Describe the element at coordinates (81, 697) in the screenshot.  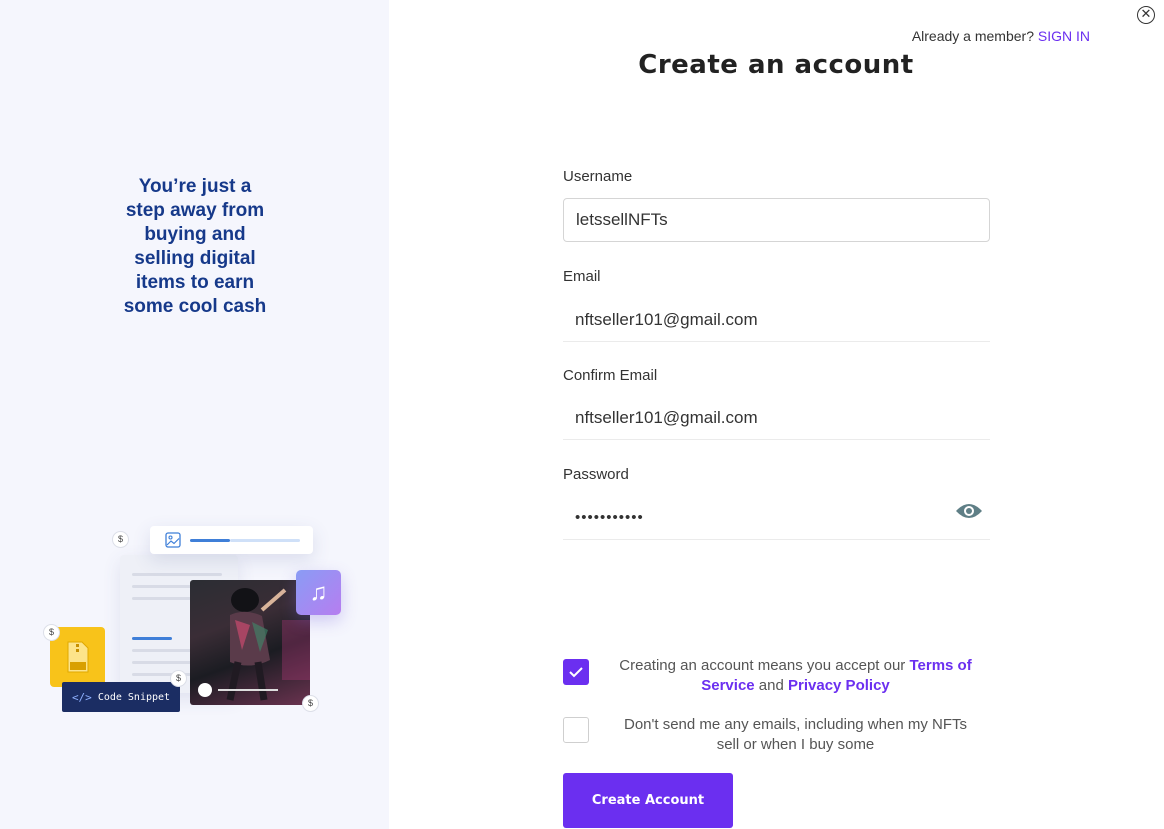
I see `code-icon: </>` at that location.